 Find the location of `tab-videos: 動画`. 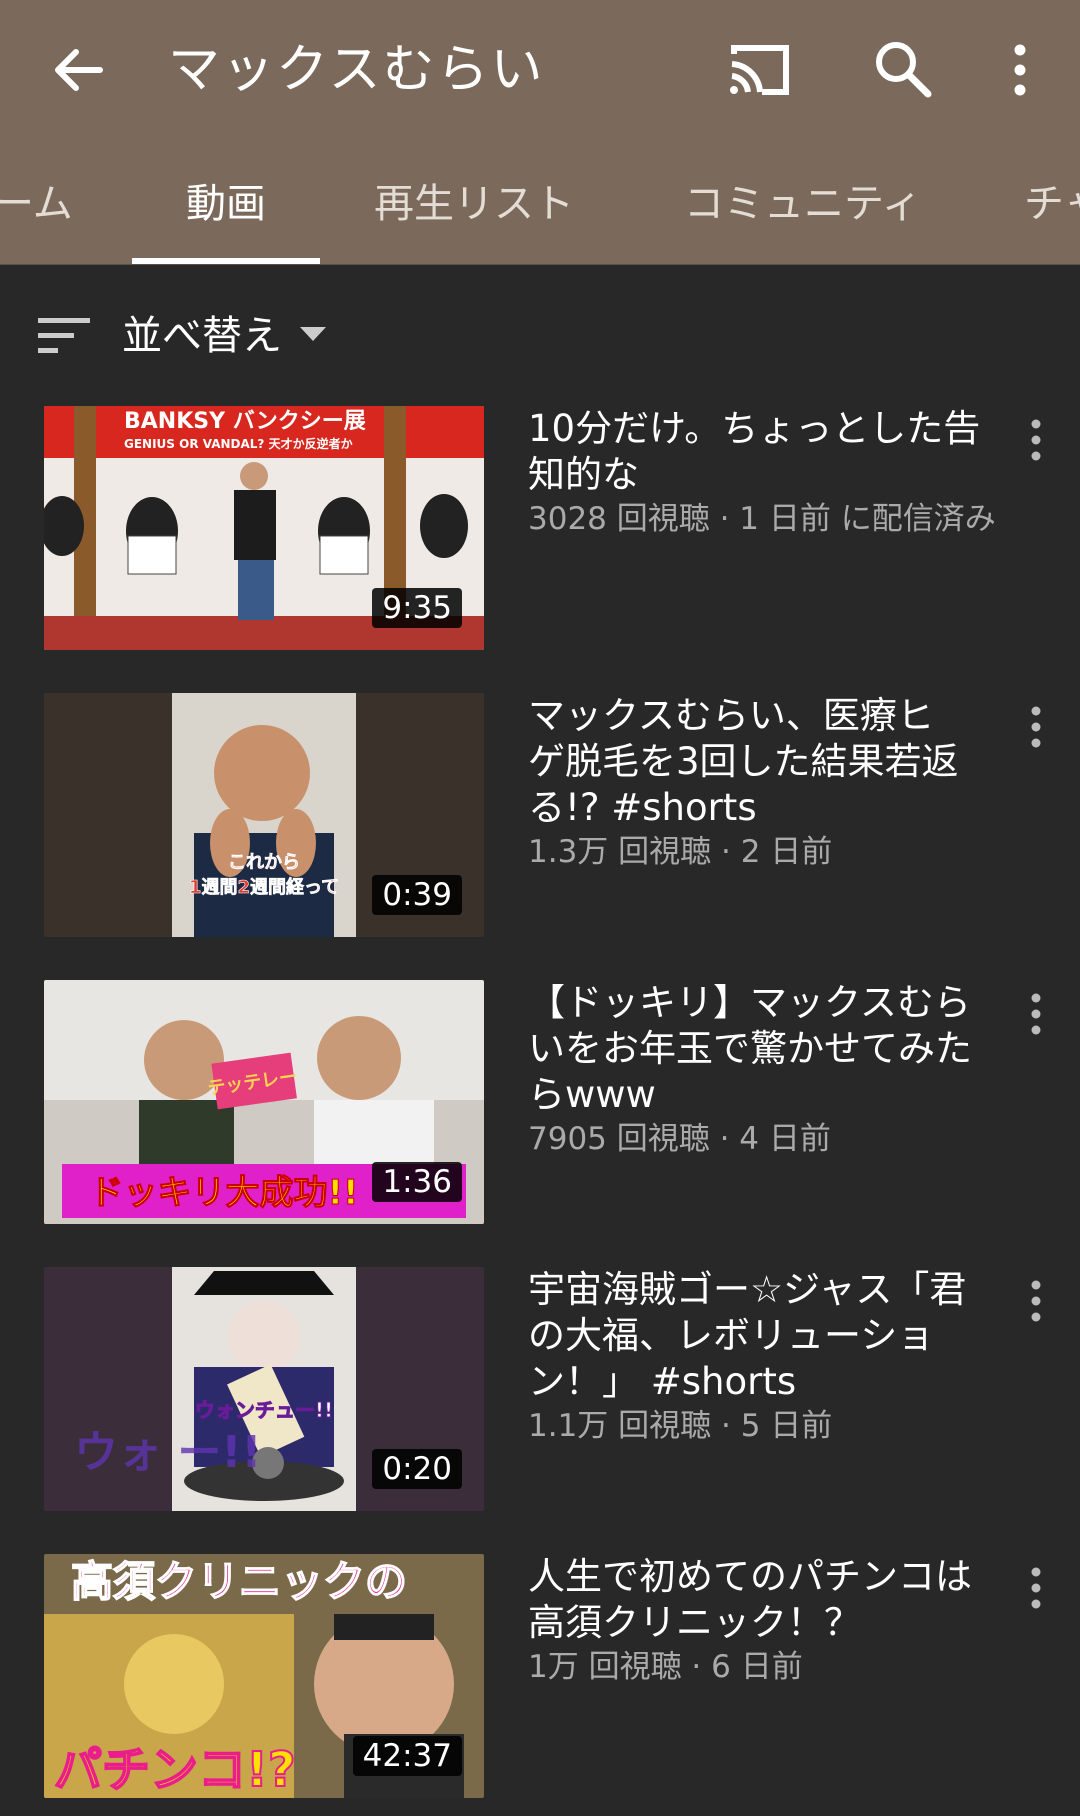

tab-videos: 動画 is located at coordinates (226, 204).